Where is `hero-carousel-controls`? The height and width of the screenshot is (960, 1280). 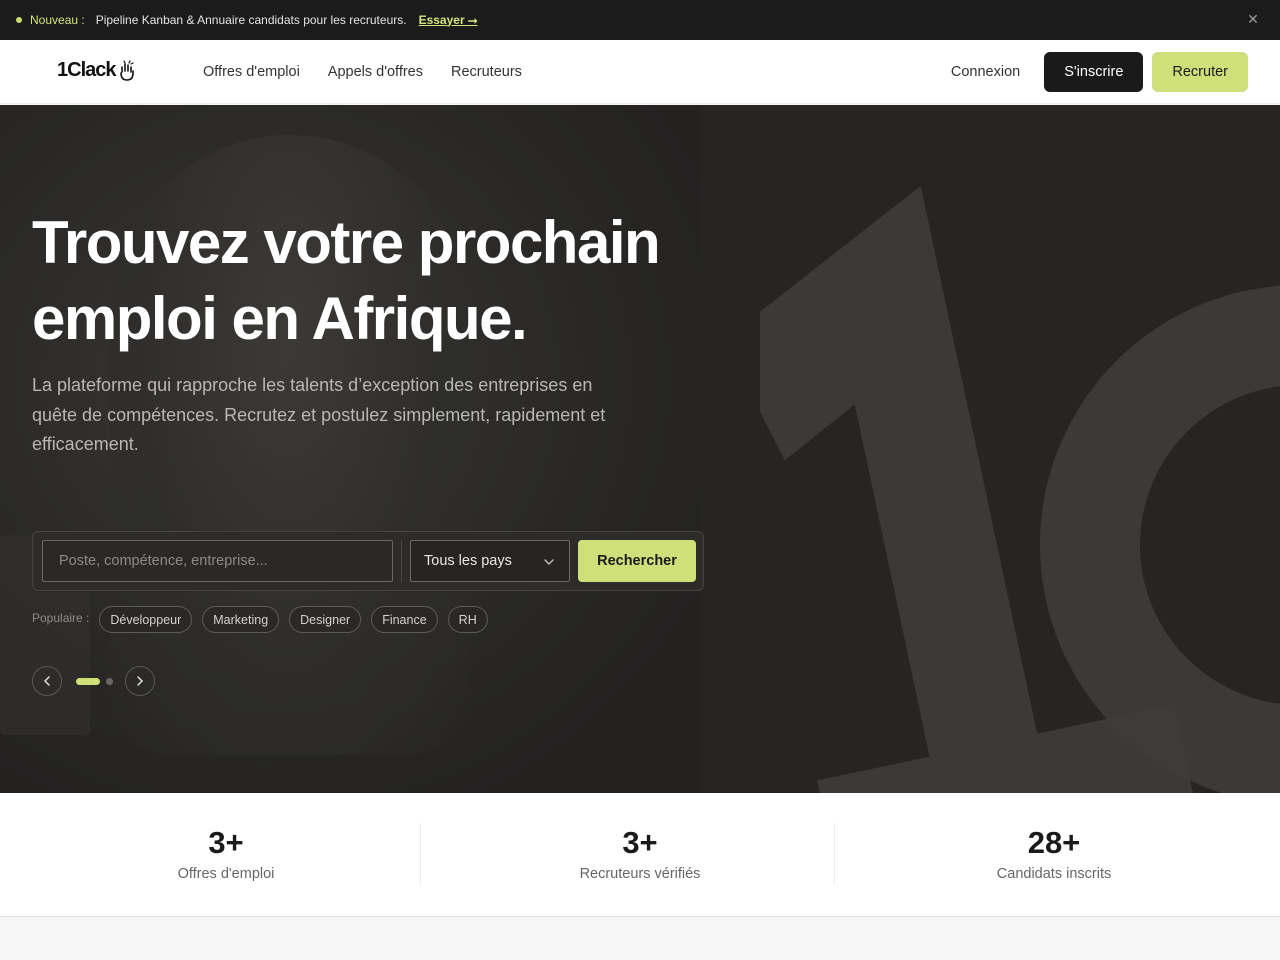 hero-carousel-controls is located at coordinates (93, 681).